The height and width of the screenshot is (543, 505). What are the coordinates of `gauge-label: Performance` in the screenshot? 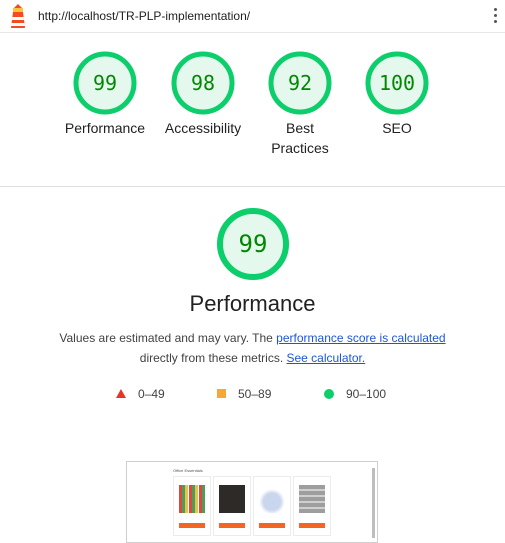 It's located at (105, 128).